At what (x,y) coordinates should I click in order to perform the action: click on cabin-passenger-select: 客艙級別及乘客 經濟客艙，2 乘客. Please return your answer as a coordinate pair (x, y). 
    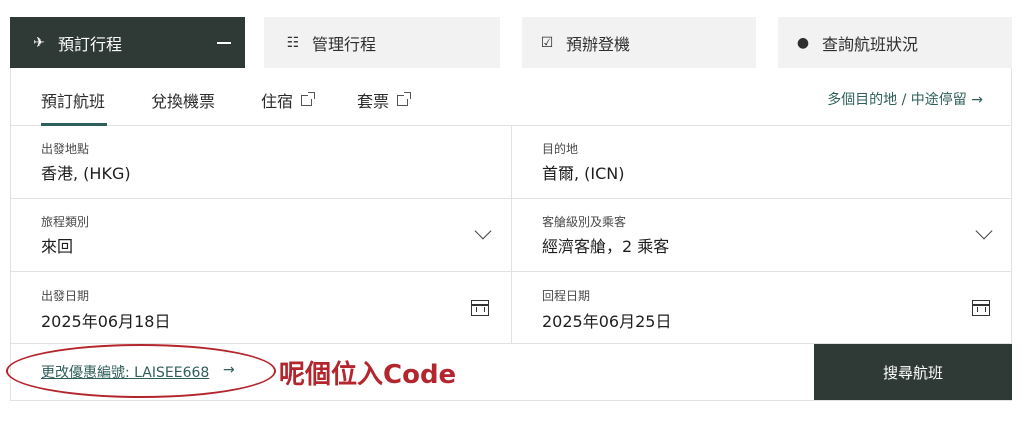
    Looking at the image, I should click on (762, 235).